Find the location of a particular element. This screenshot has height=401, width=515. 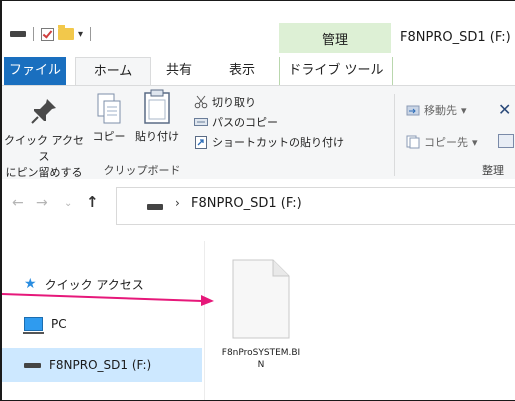

paste-shortcut-label: ショートカットの貼り付け is located at coordinates (278, 142).